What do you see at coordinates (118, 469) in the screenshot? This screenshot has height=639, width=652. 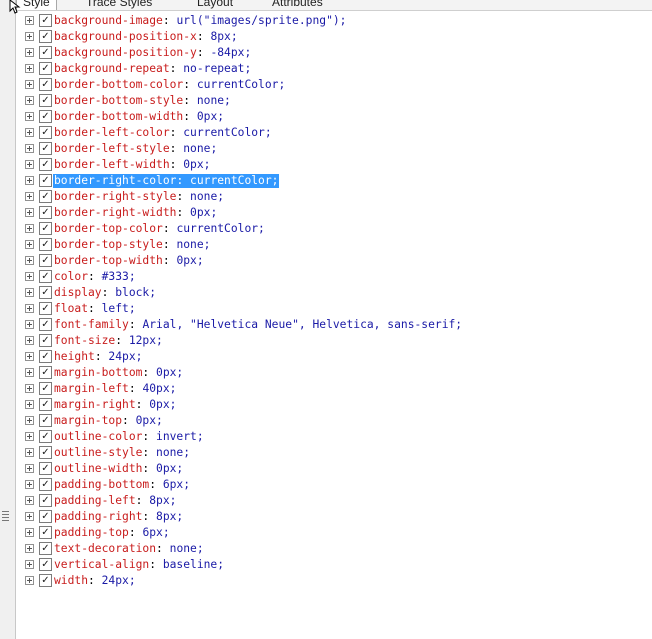 I see `property-declaration: outline-width: 0px;` at bounding box center [118, 469].